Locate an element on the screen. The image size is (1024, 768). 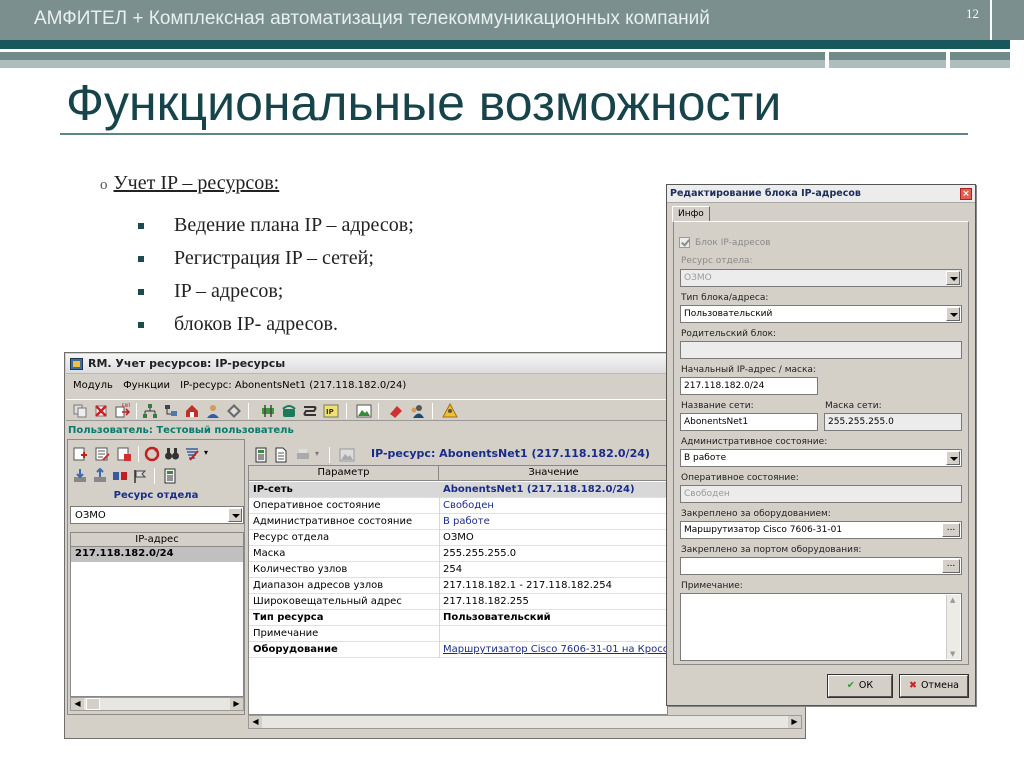
table-row: Оперативное состояние Свободен is located at coordinates (458, 506).